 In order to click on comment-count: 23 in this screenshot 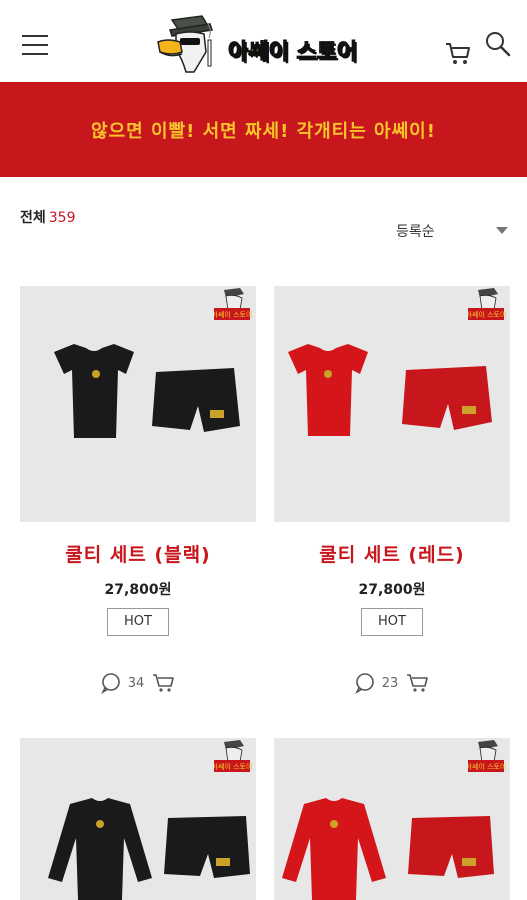, I will do `click(390, 683)`.